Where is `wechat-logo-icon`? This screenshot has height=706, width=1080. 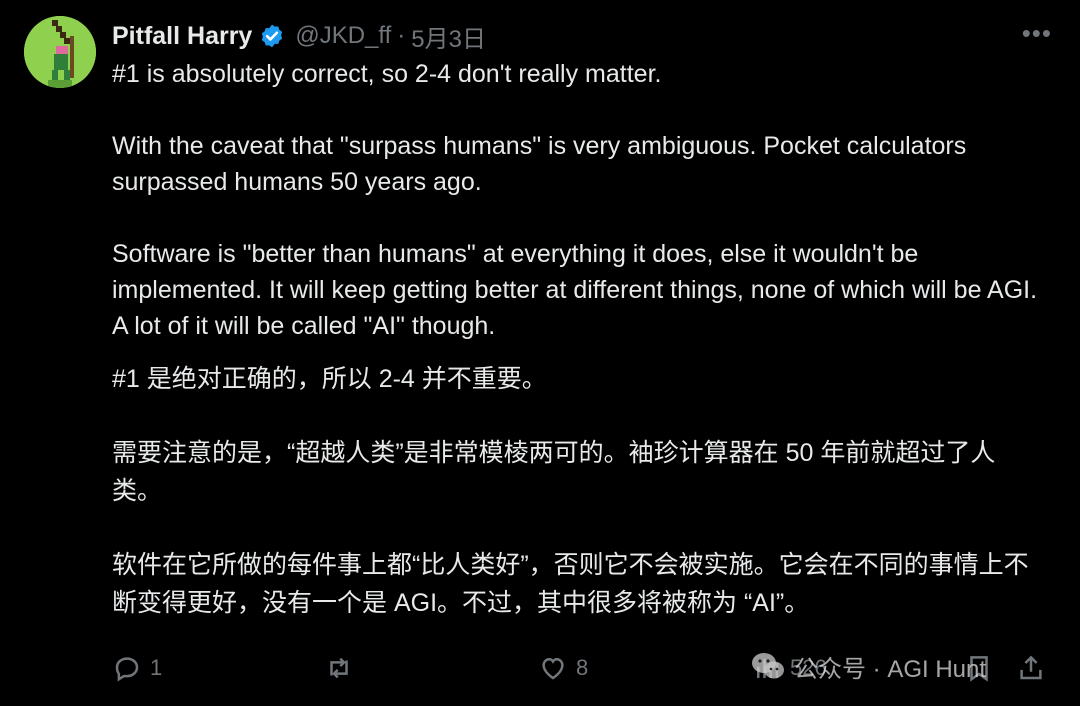 wechat-logo-icon is located at coordinates (768, 666).